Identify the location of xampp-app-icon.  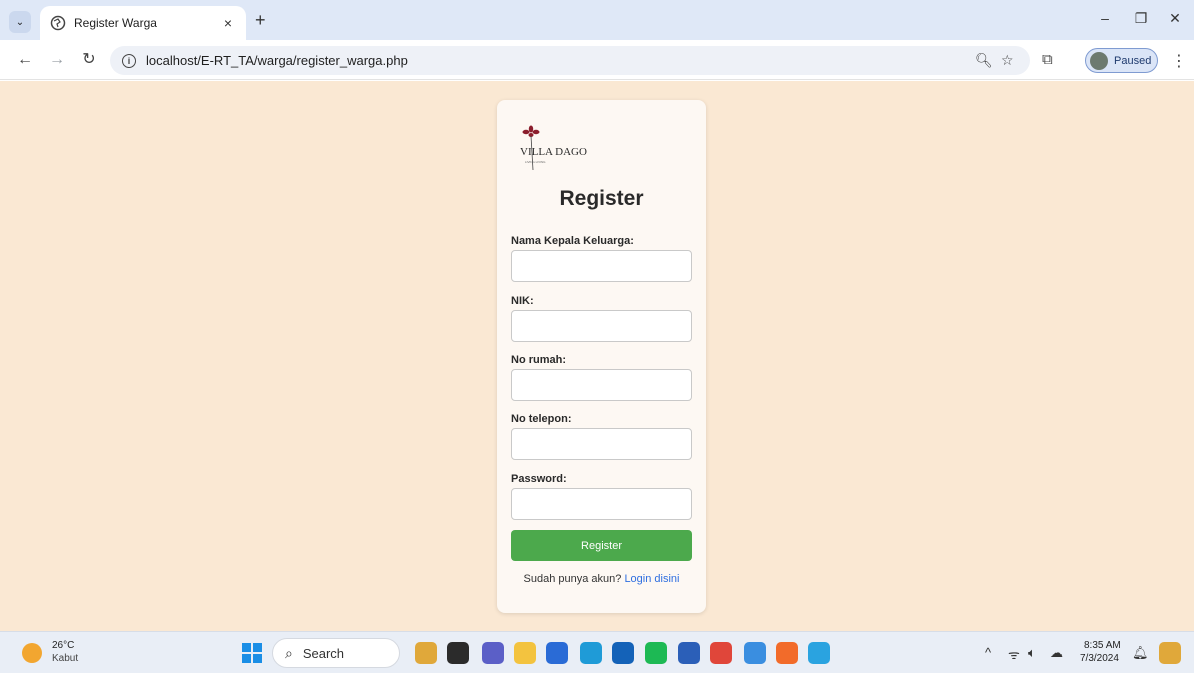
(787, 653).